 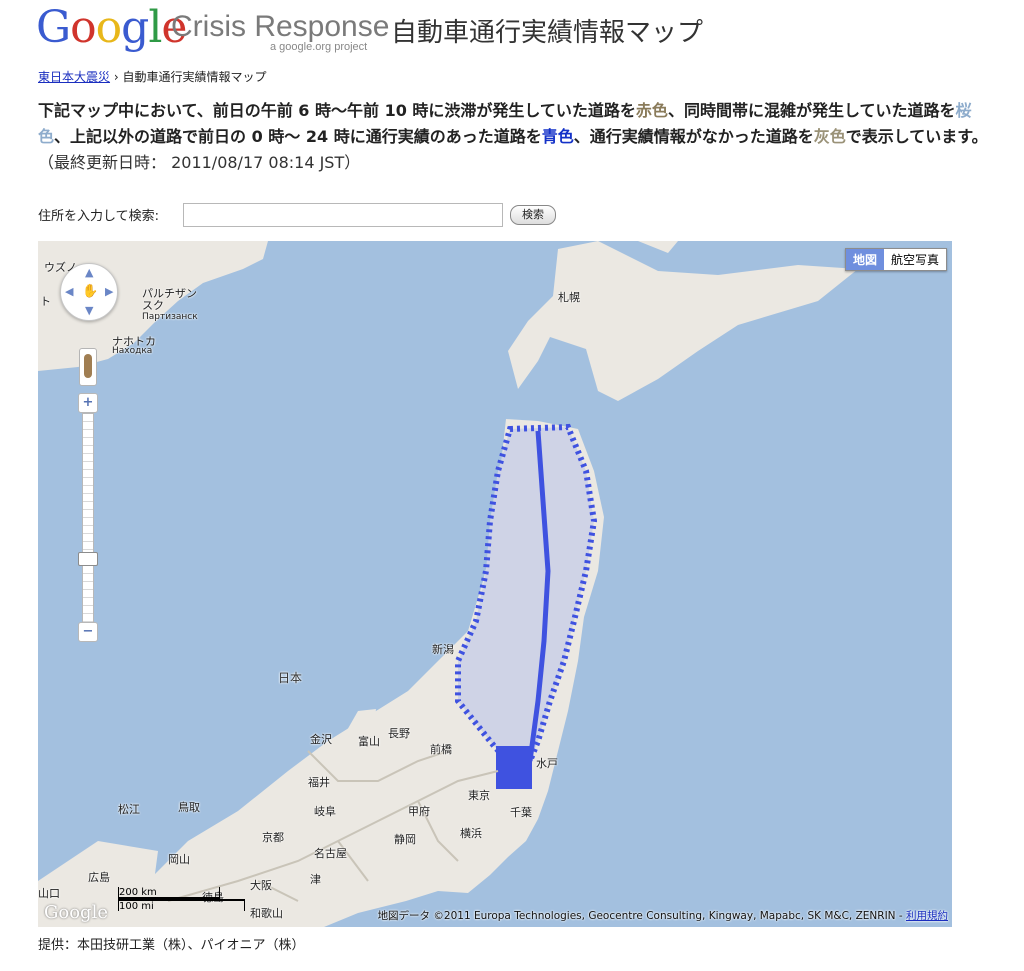 I want to click on search-label: 住所を入力して検索:, so click(x=98, y=216).